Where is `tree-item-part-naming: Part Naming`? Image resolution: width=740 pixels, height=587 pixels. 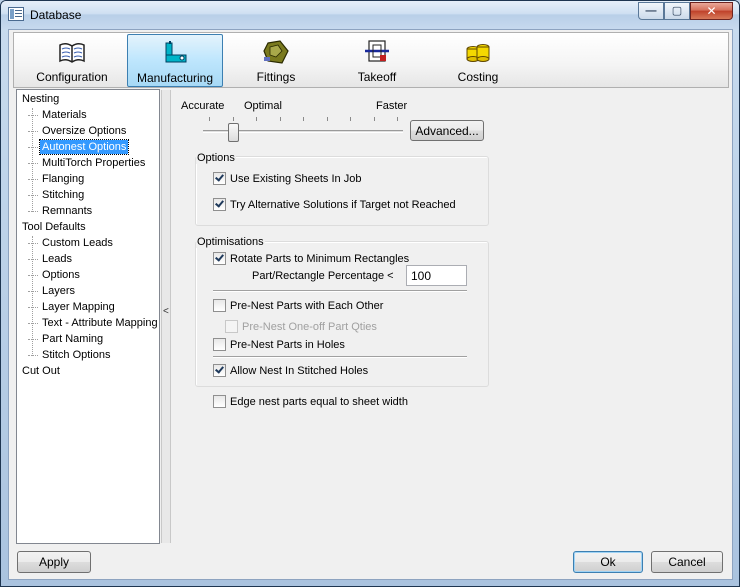 tree-item-part-naming: Part Naming is located at coordinates (66, 339).